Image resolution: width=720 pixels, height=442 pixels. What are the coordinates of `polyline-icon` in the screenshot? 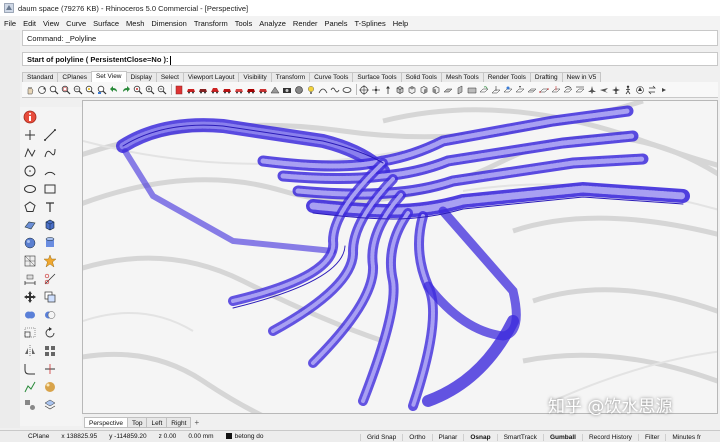 It's located at (30, 153).